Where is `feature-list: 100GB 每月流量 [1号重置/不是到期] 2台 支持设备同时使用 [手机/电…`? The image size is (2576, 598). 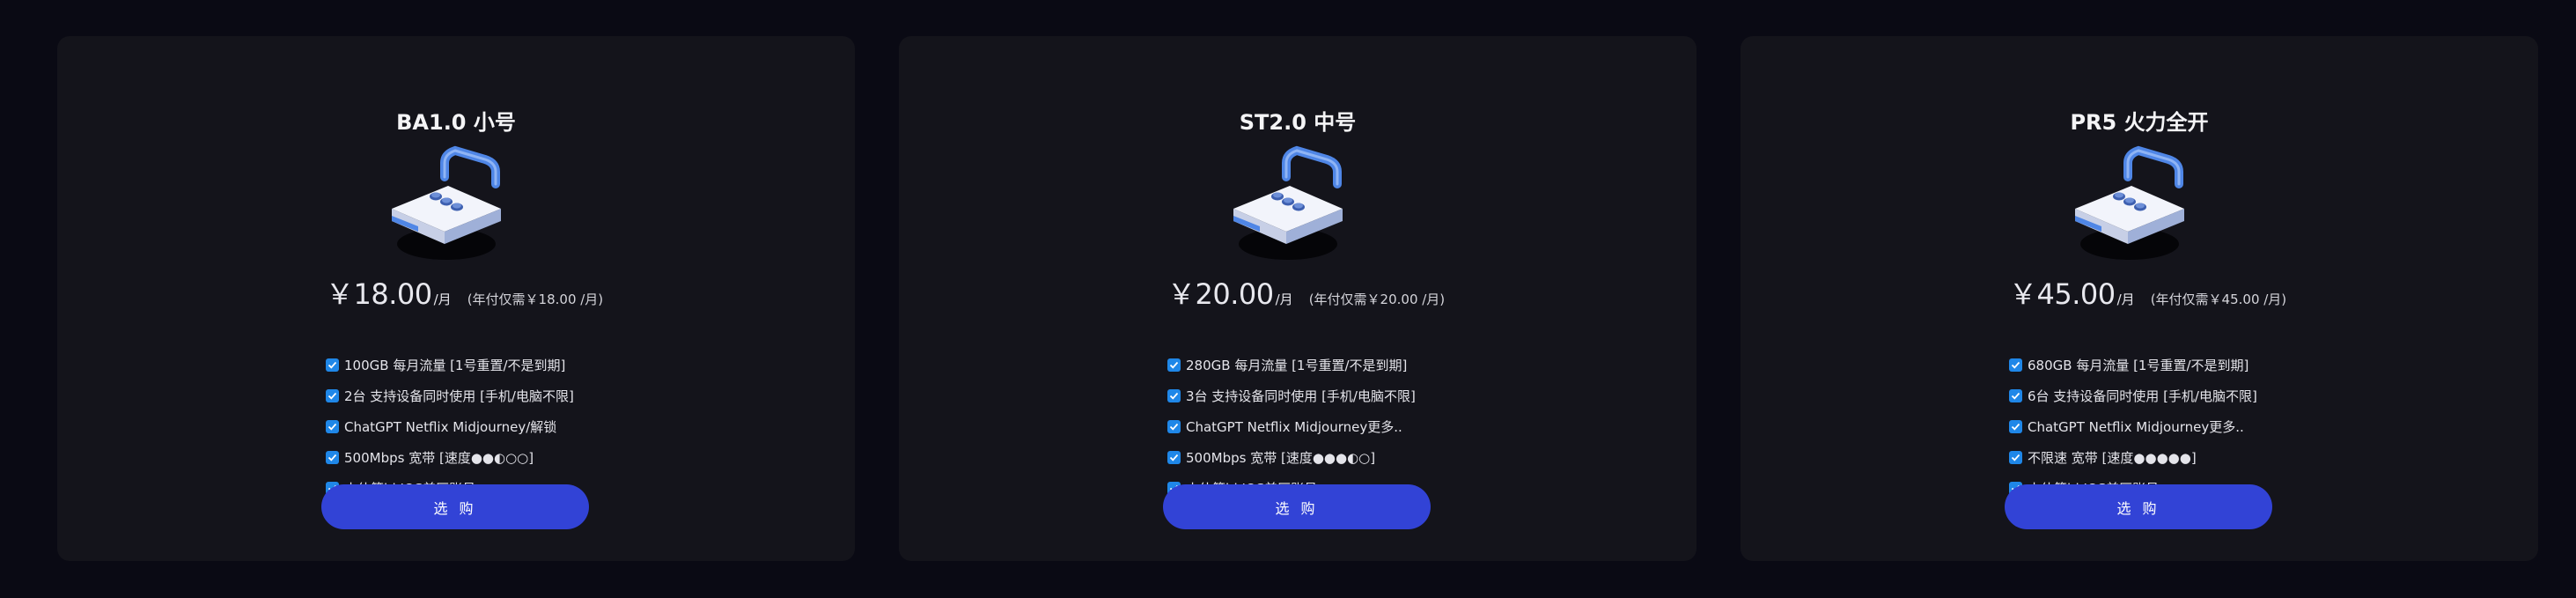 feature-list: 100GB 每月流量 [1号重置/不是到期] 2台 支持设备同时使用 [手机/电… is located at coordinates (450, 427).